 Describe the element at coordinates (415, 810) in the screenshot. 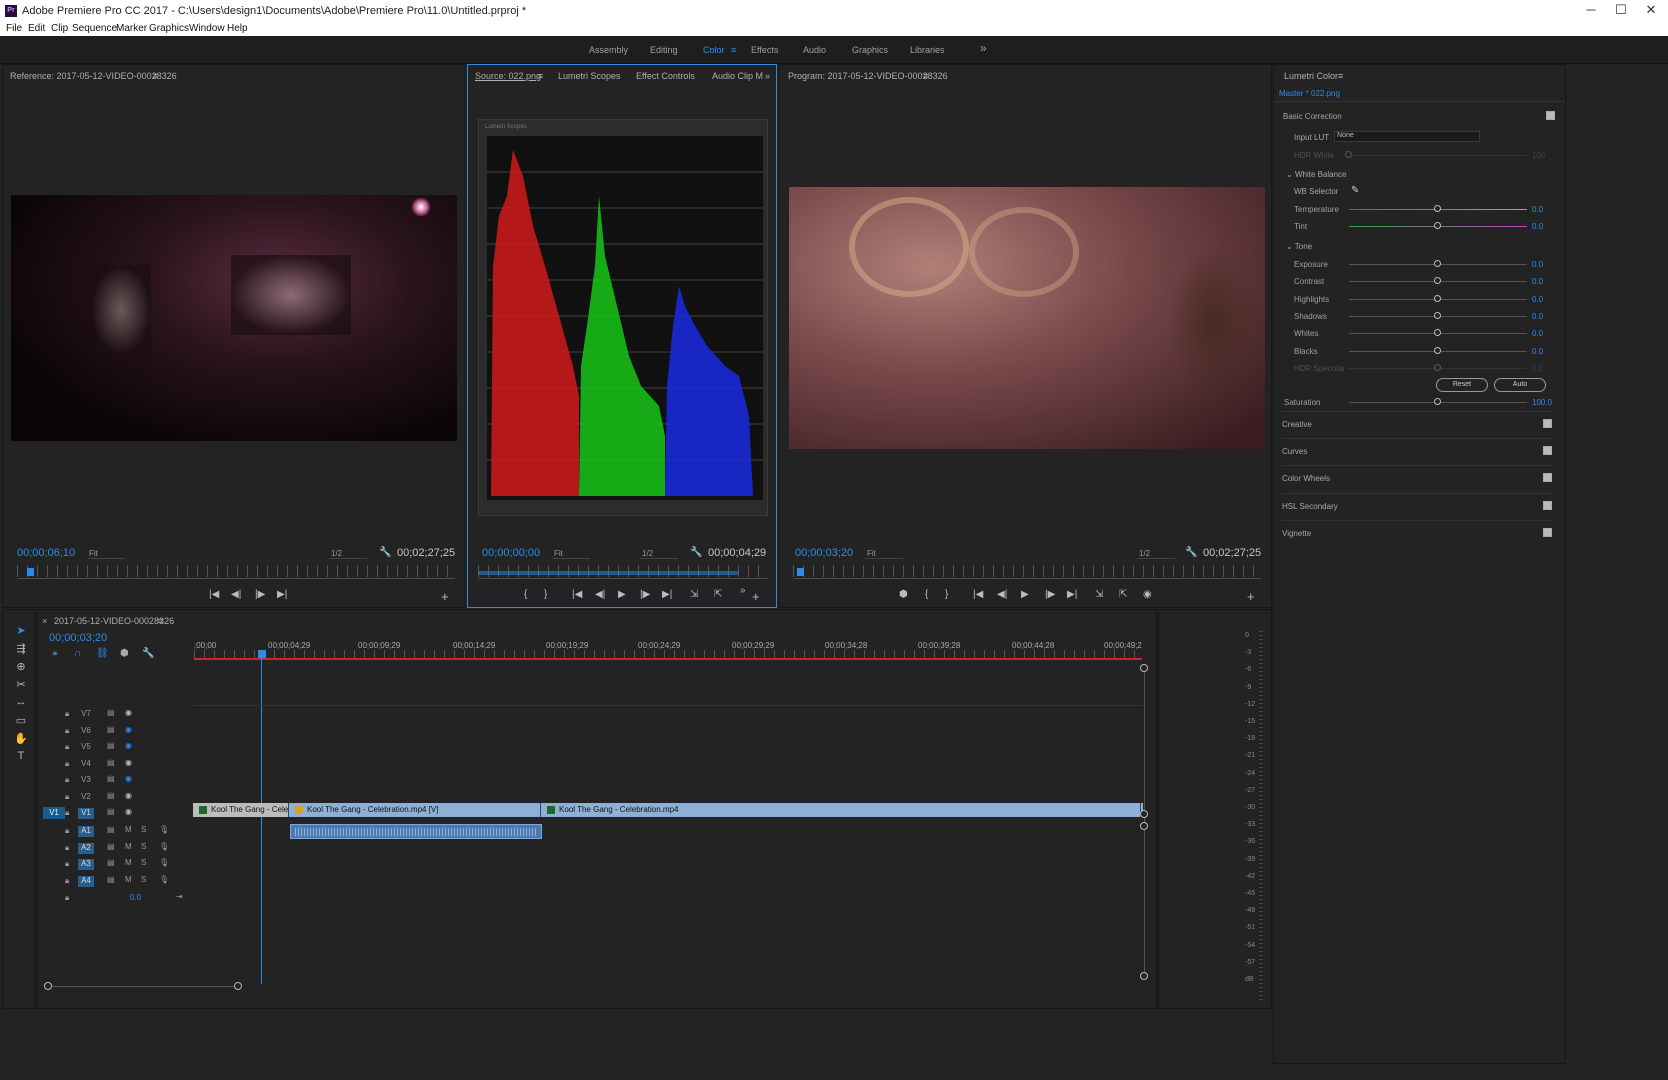

I see `video-clip: Kool The Gang - Celebration.mp4 [V]` at that location.